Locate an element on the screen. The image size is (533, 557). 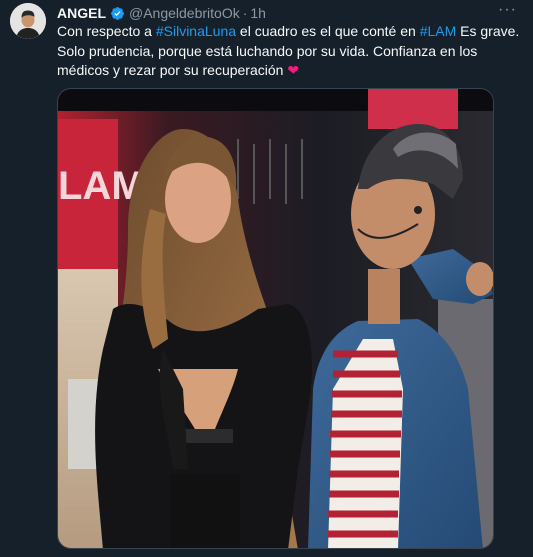
hashtag-link: #SilvinaLuna is located at coordinates (196, 31).